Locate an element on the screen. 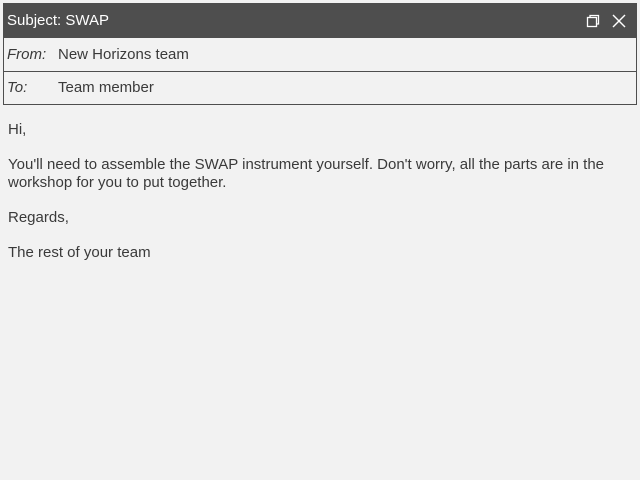  to-row: To: Team member is located at coordinates (320, 87).